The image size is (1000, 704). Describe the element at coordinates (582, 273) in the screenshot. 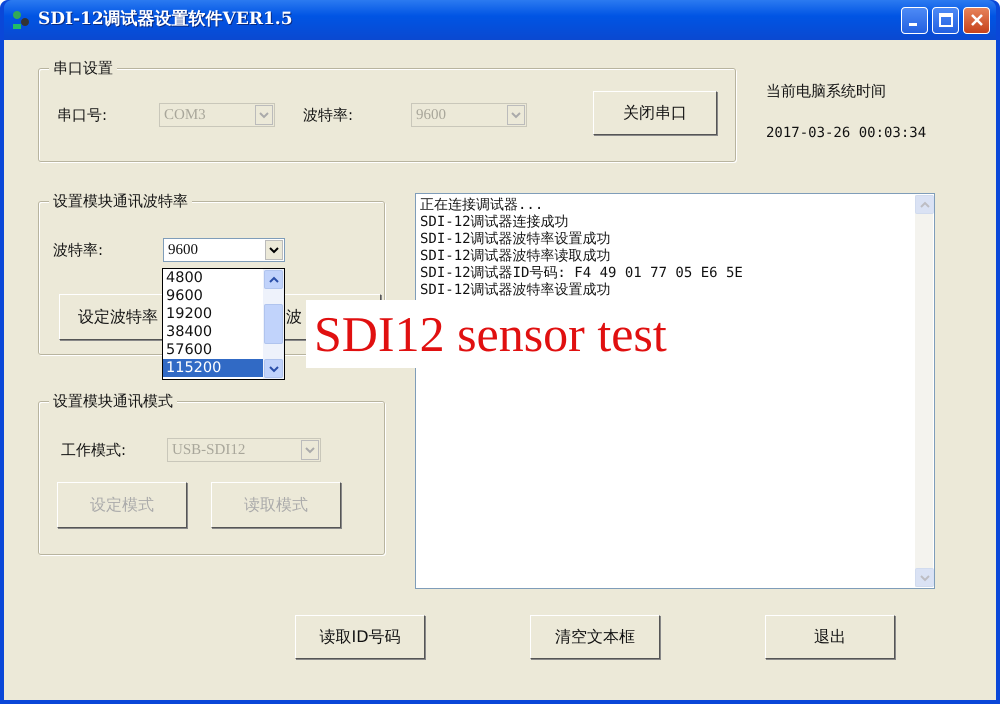

I see `log-line: SDI-12调试器ID号码: F4 49 01 77 05 E6 5E` at that location.